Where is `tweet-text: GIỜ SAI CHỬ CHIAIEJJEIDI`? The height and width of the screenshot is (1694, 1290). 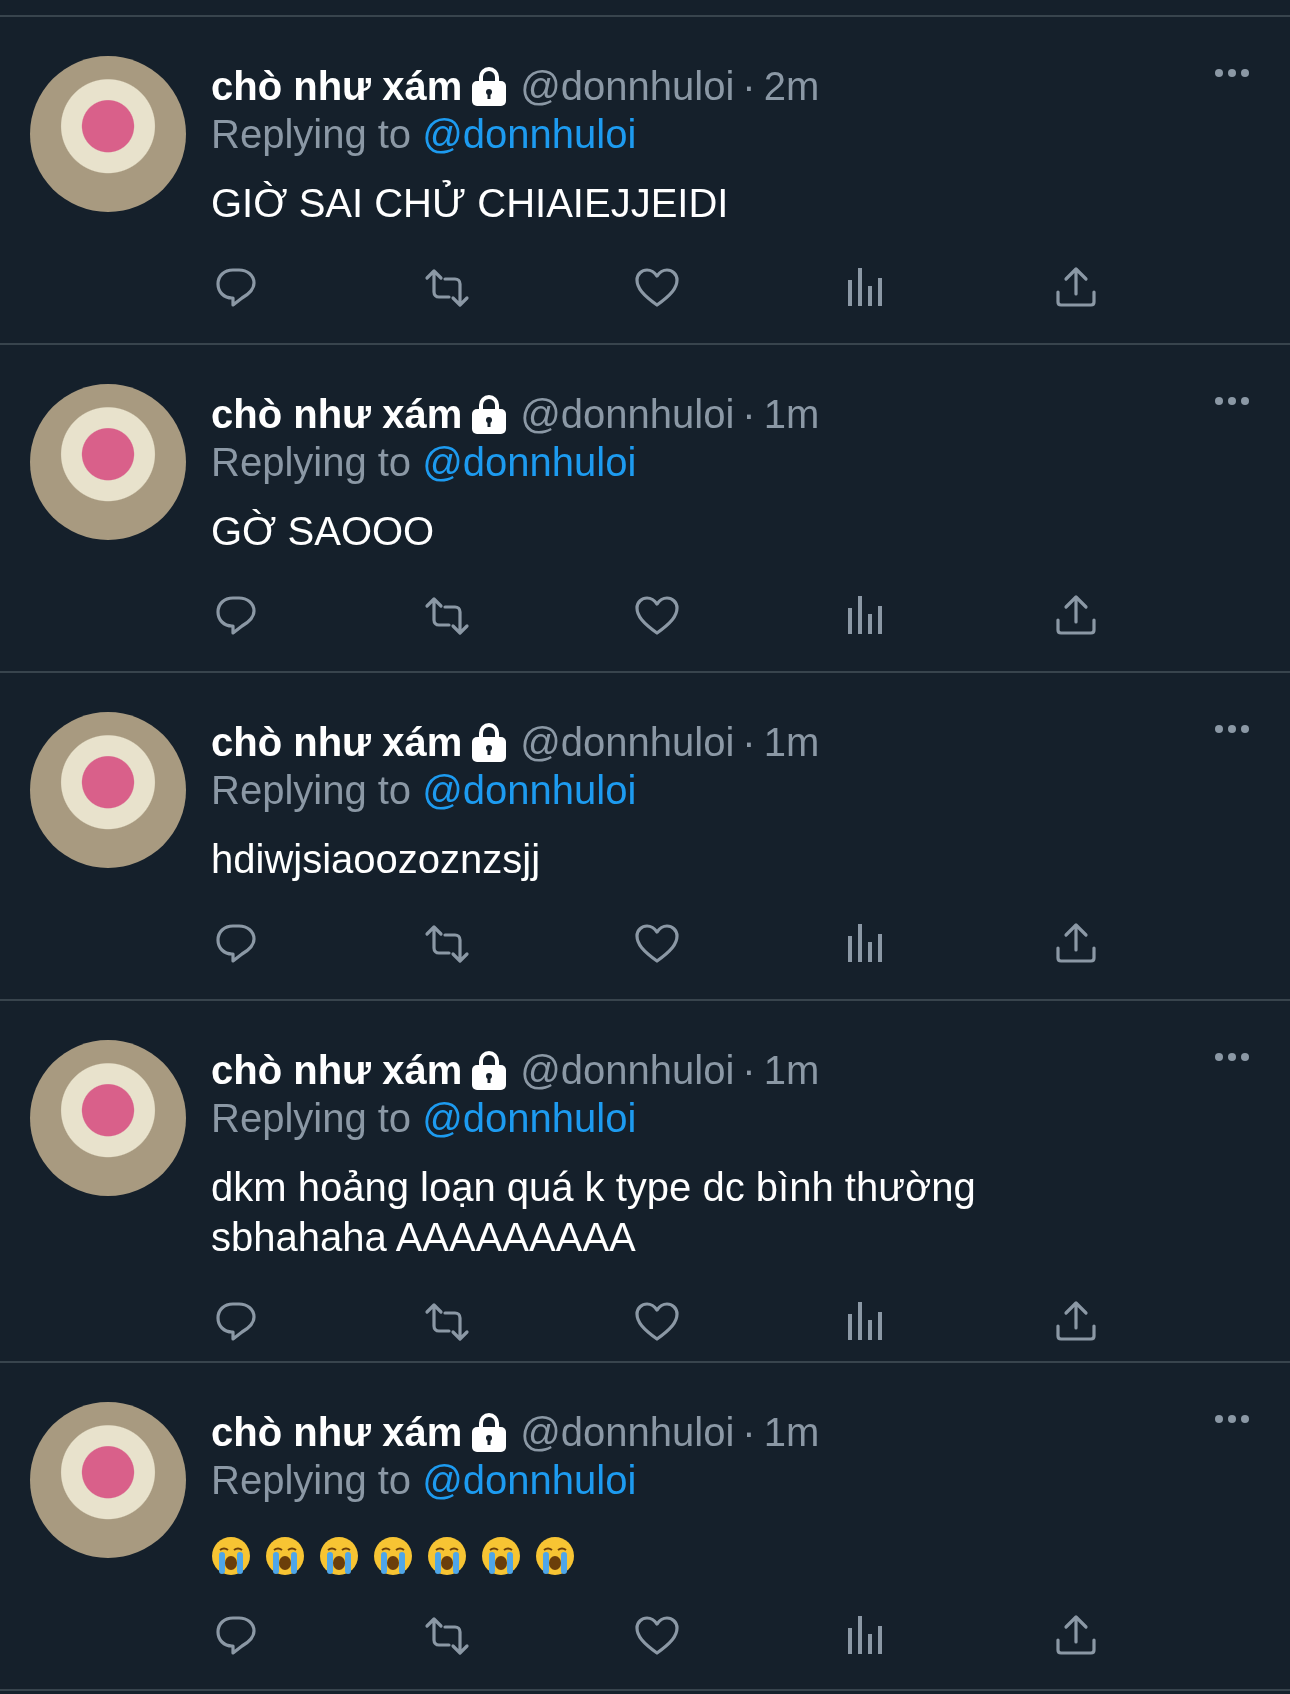
tweet-text: GIỜ SAI CHỬ CHIAIEJJEIDI is located at coordinates (470, 203).